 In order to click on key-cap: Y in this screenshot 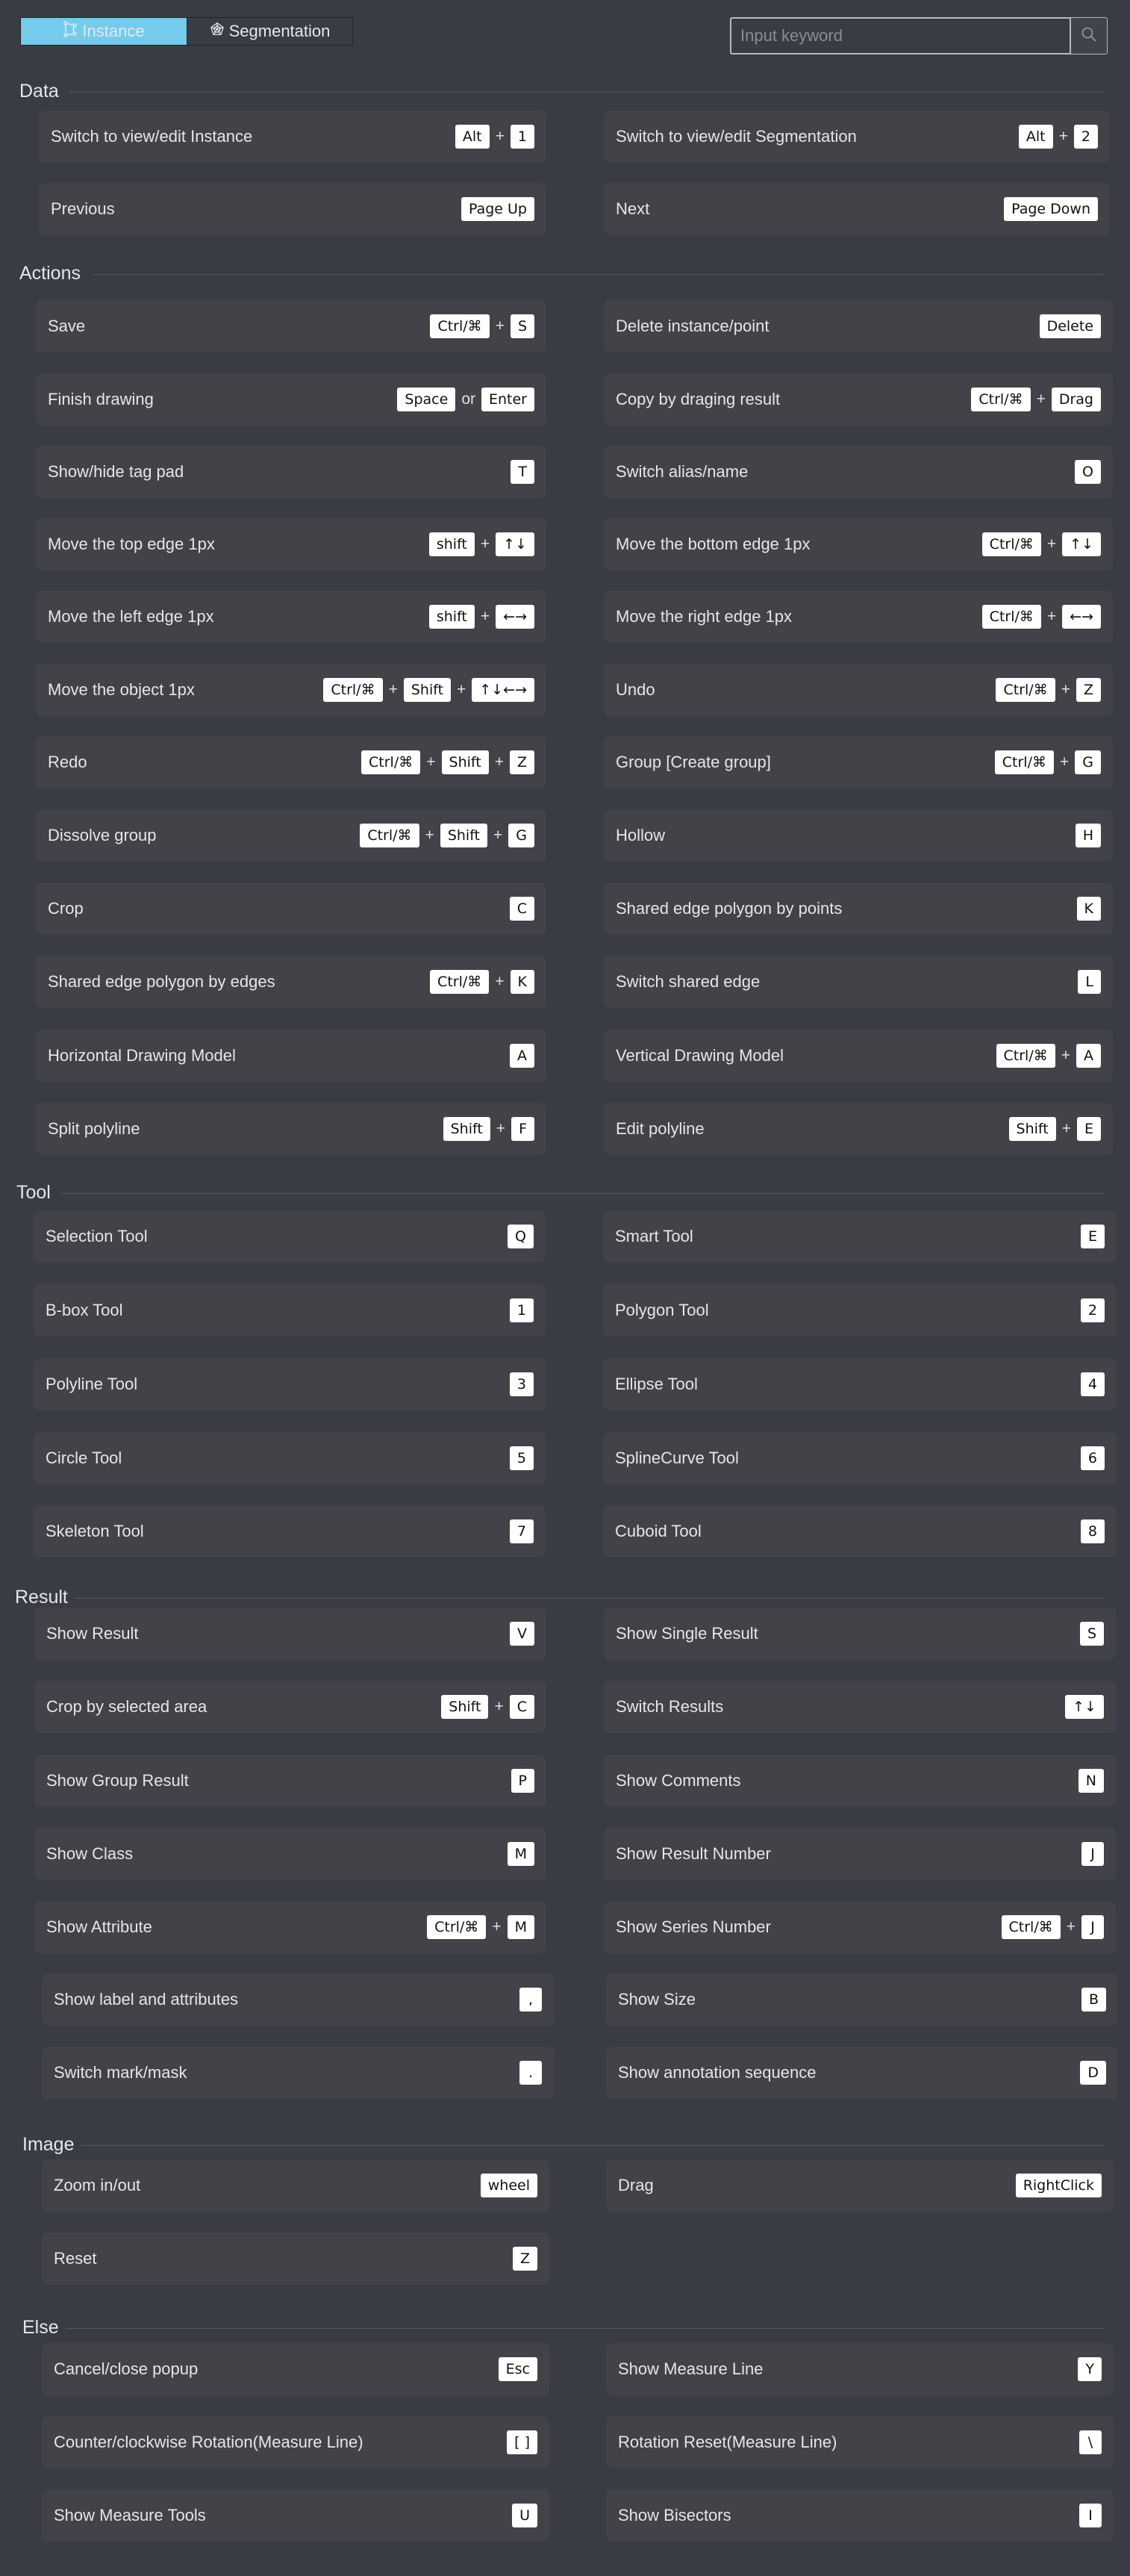, I will do `click(1090, 2369)`.